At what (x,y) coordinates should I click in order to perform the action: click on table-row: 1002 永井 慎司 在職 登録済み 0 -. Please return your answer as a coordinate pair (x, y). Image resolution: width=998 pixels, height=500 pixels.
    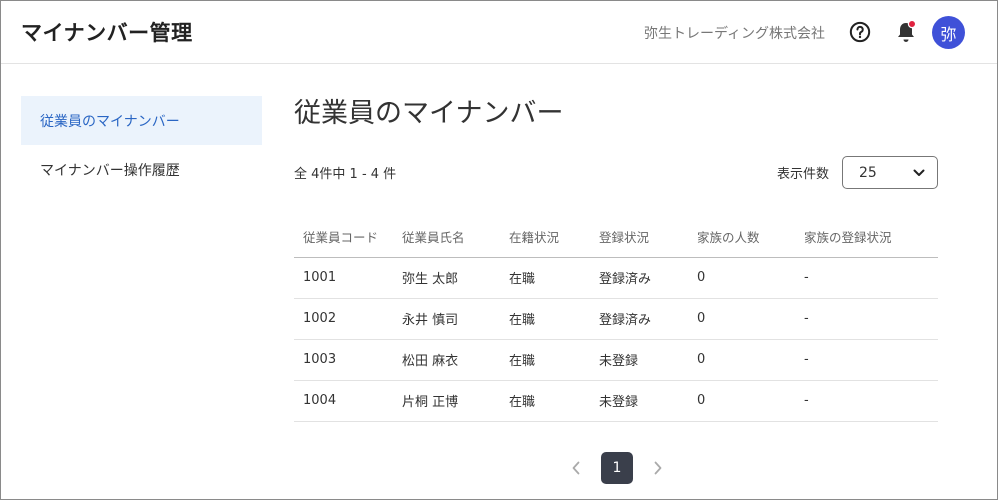
    Looking at the image, I should click on (616, 319).